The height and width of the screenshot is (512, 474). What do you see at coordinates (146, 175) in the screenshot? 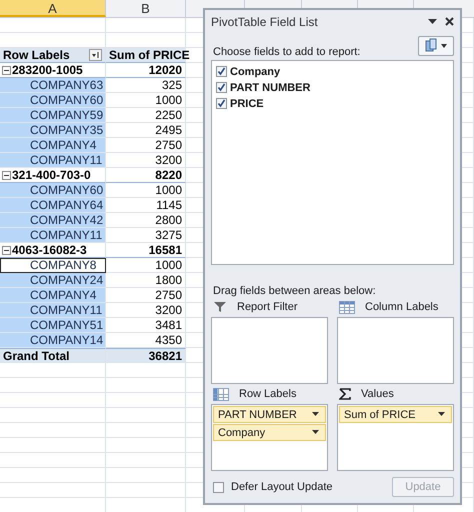
I see `table-cell: 8220` at bounding box center [146, 175].